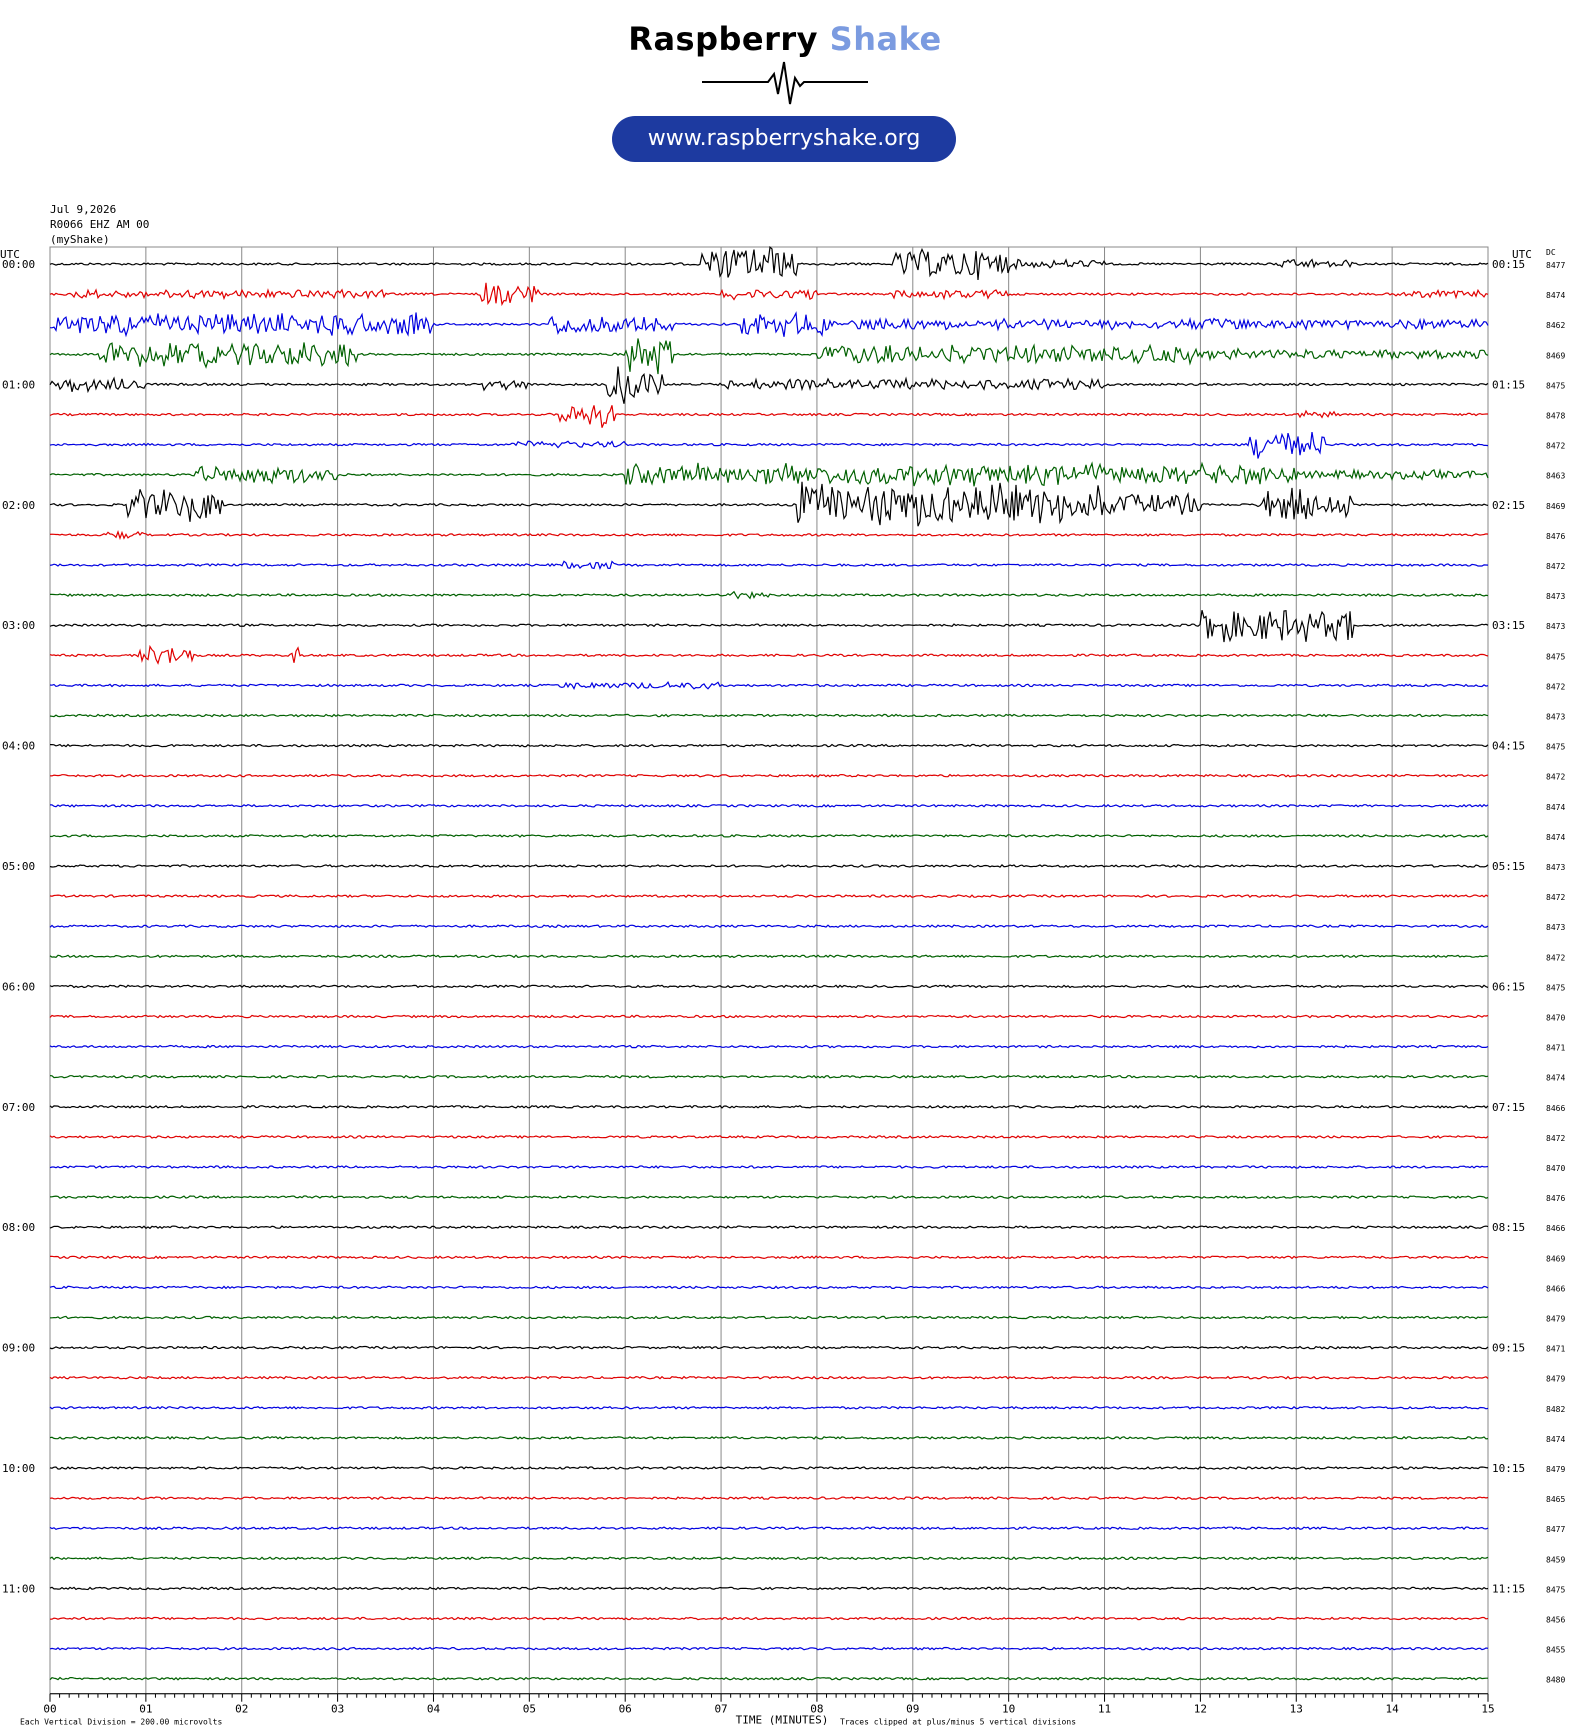  What do you see at coordinates (1508, 746) in the screenshot?
I see `trace-time-right: 04:15` at bounding box center [1508, 746].